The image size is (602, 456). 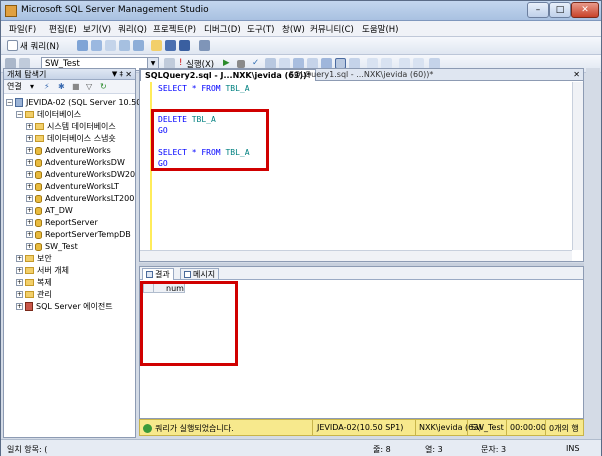 I want to click on save-icon, so click(x=170, y=45).